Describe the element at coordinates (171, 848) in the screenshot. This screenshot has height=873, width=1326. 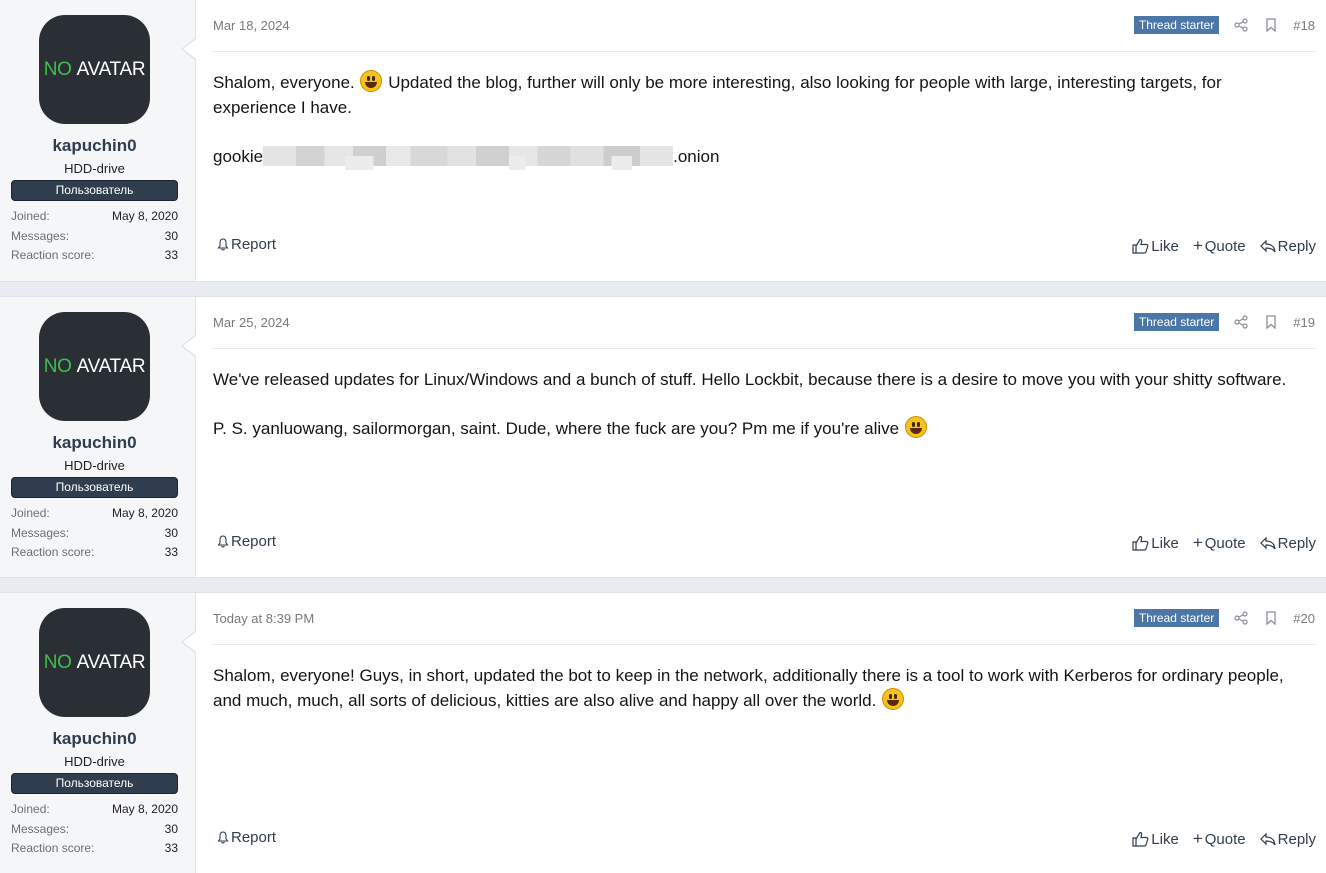
I see `stat-value: 33` at that location.